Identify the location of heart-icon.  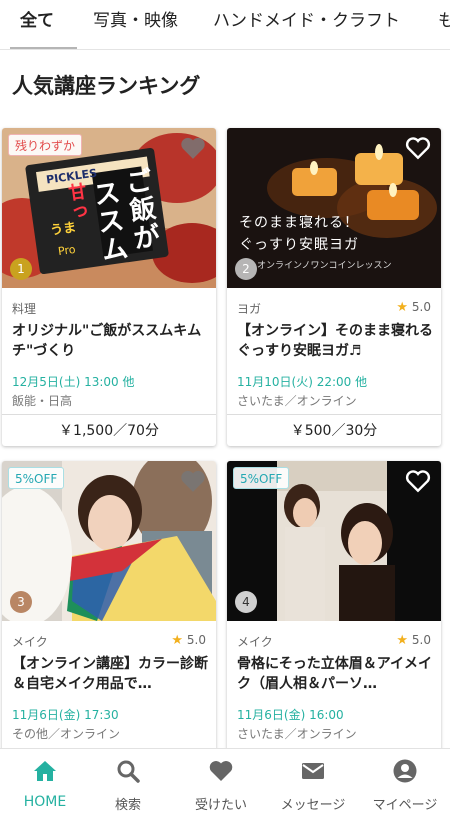
(221, 771).